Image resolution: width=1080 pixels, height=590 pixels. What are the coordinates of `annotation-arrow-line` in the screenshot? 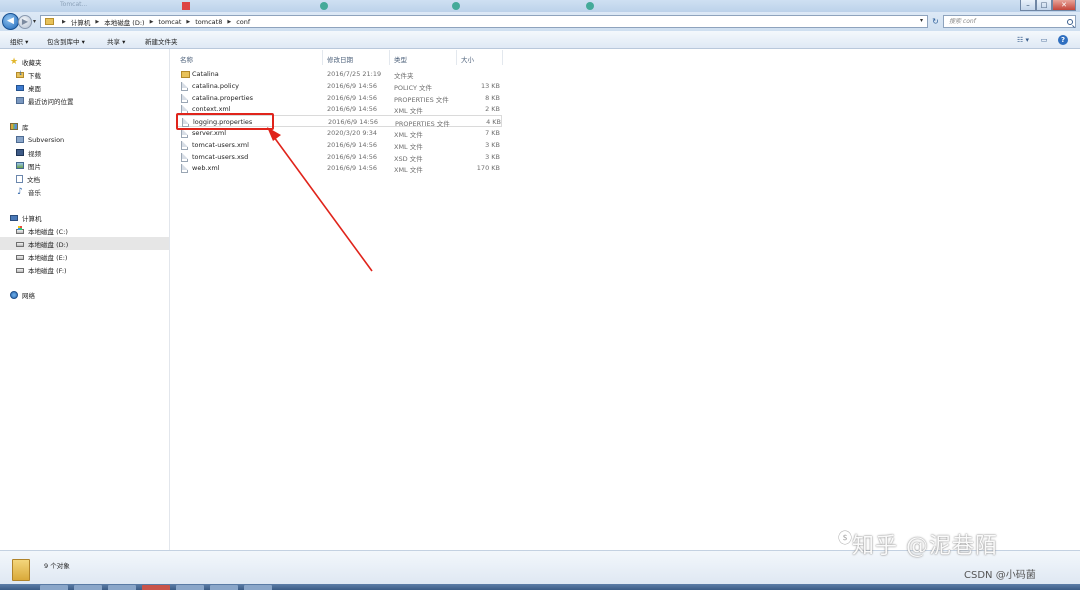 It's located at (321, 202).